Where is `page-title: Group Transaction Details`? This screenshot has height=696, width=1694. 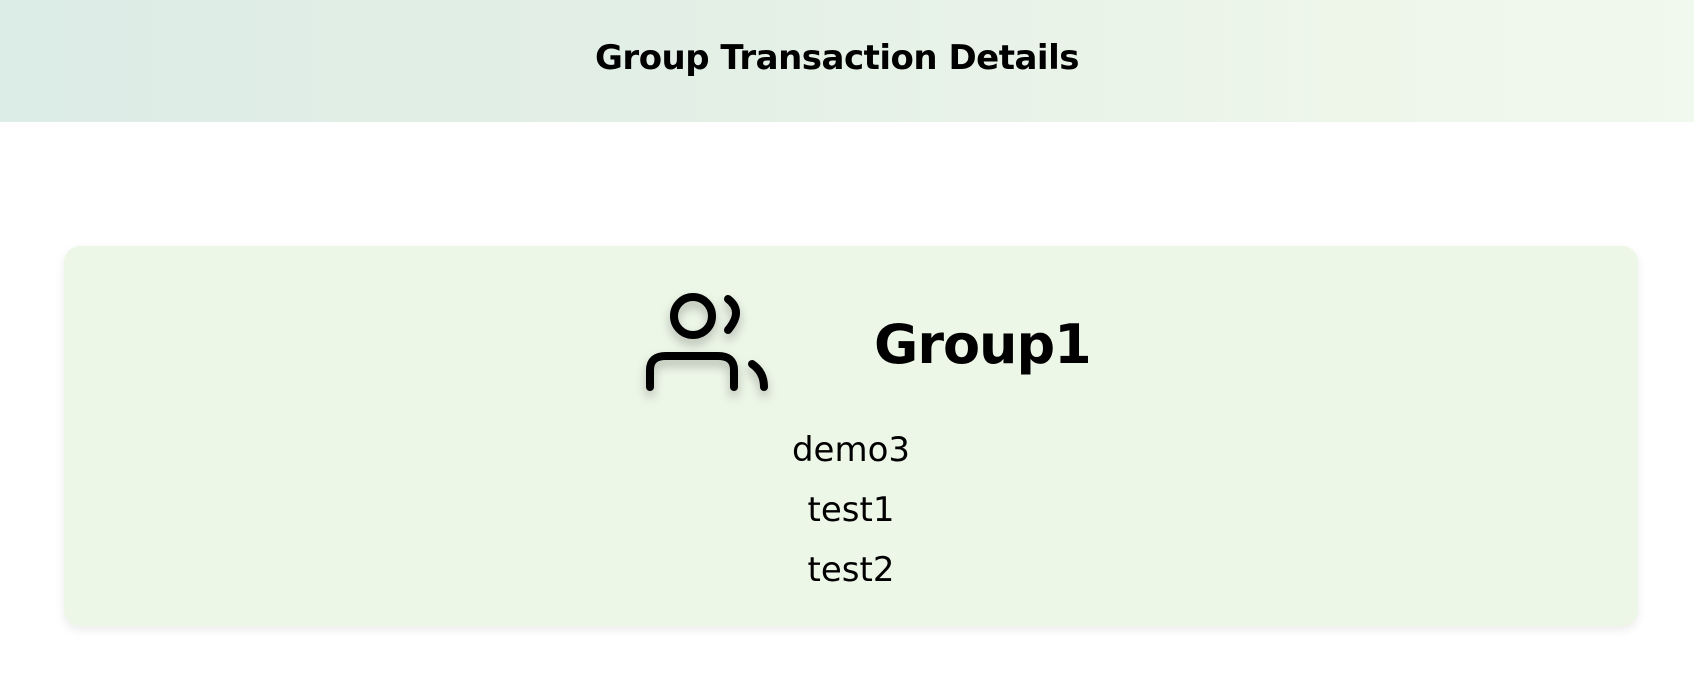 page-title: Group Transaction Details is located at coordinates (837, 58).